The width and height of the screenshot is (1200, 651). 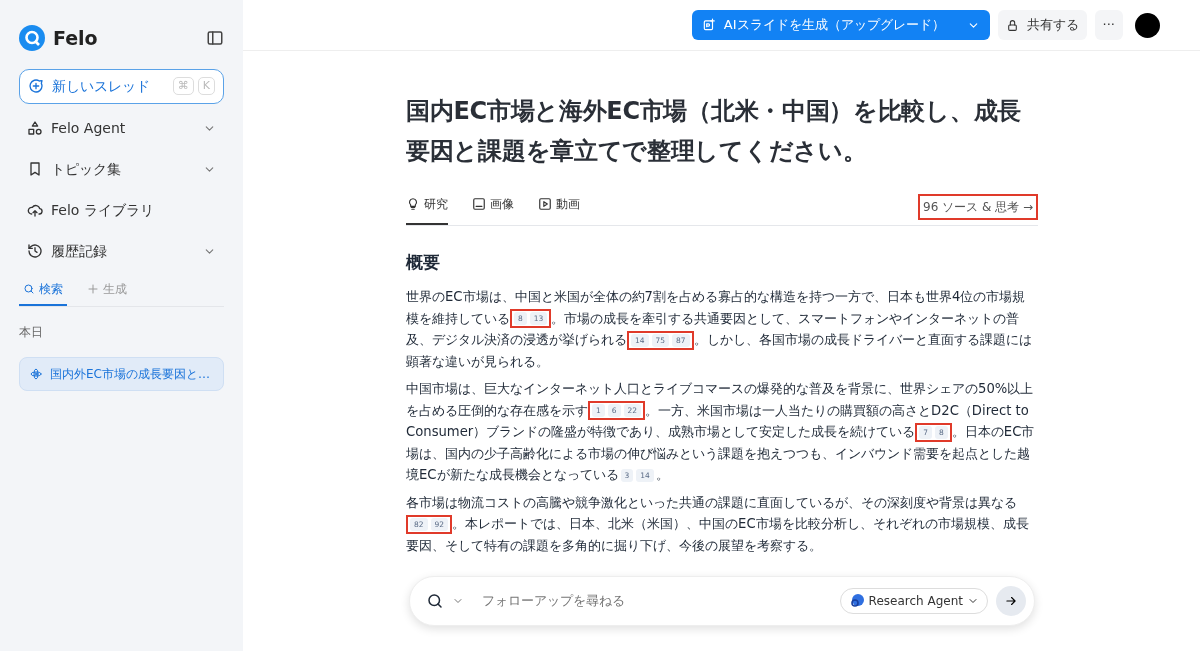 What do you see at coordinates (978, 207) in the screenshot?
I see `sources-link: 96 ソース & 思考 →` at bounding box center [978, 207].